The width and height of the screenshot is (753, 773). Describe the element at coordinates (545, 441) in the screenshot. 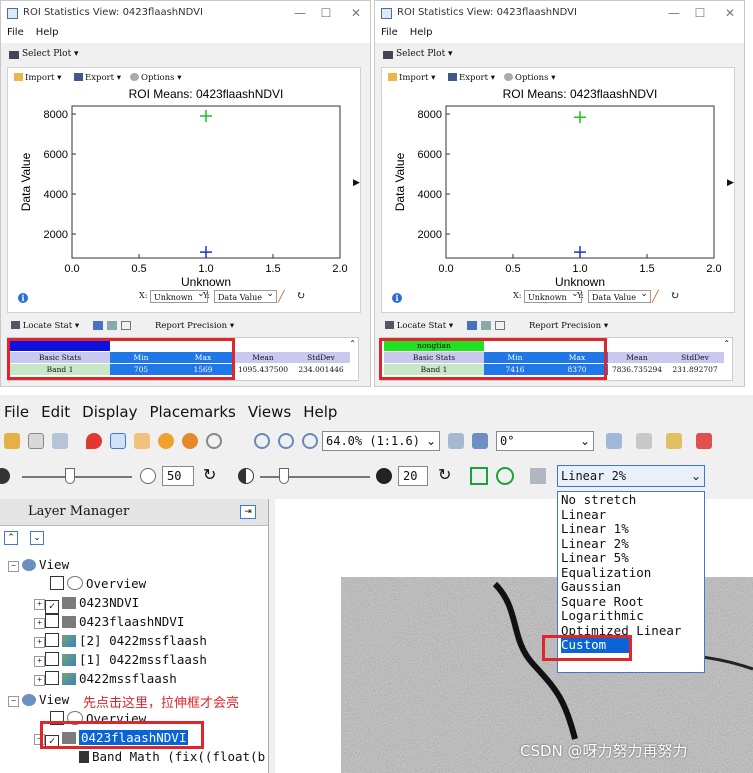

I see `rotation-combo: 0° ⌄` at that location.